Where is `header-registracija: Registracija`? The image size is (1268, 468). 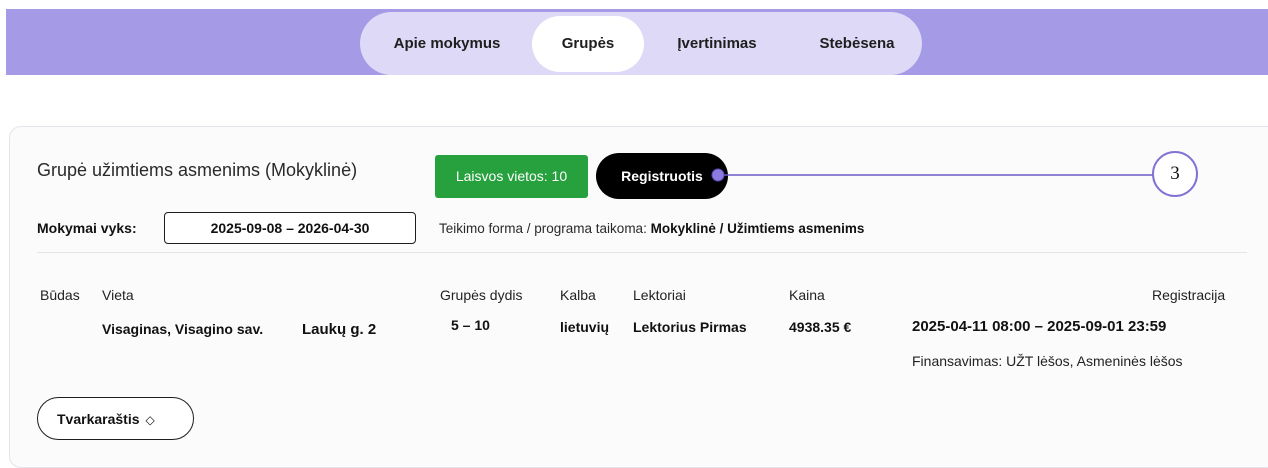 header-registracija: Registracija is located at coordinates (1189, 295).